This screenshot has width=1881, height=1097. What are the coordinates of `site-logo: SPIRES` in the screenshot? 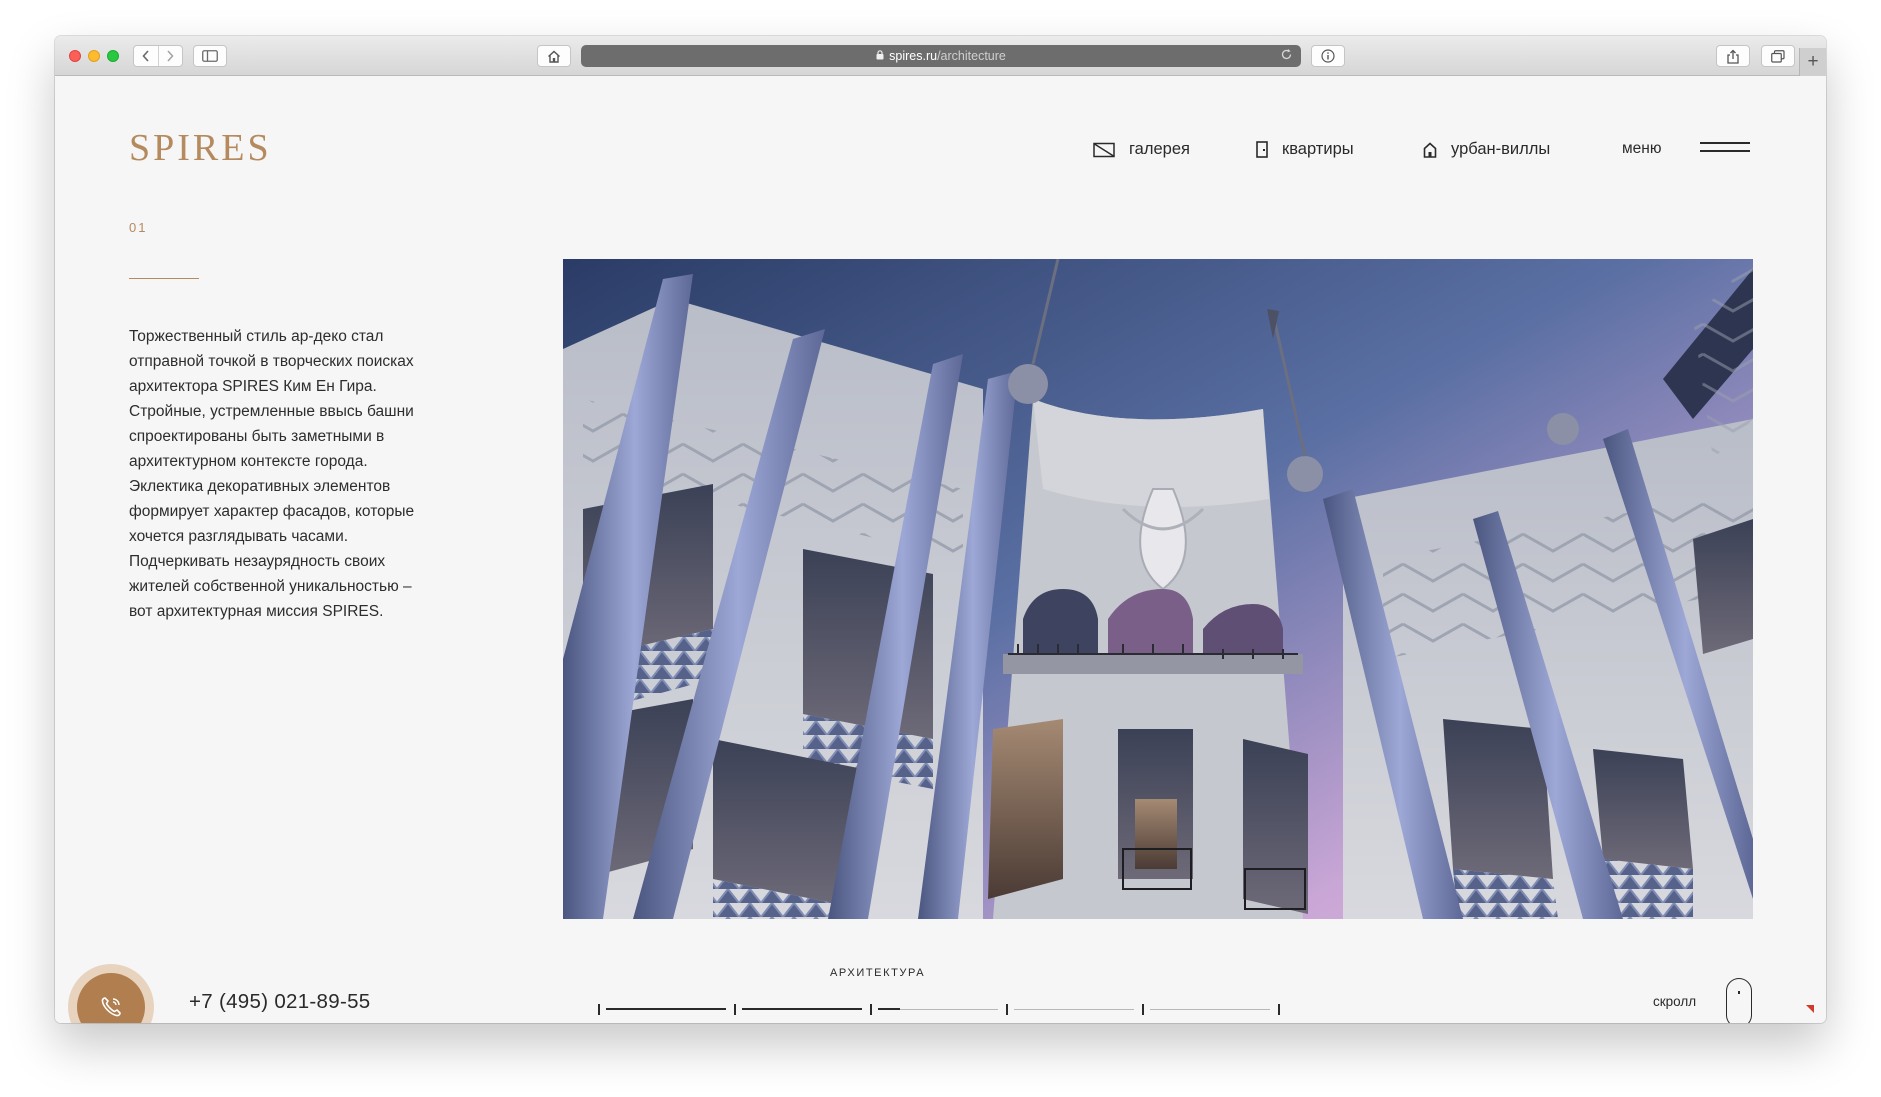 It's located at (200, 148).